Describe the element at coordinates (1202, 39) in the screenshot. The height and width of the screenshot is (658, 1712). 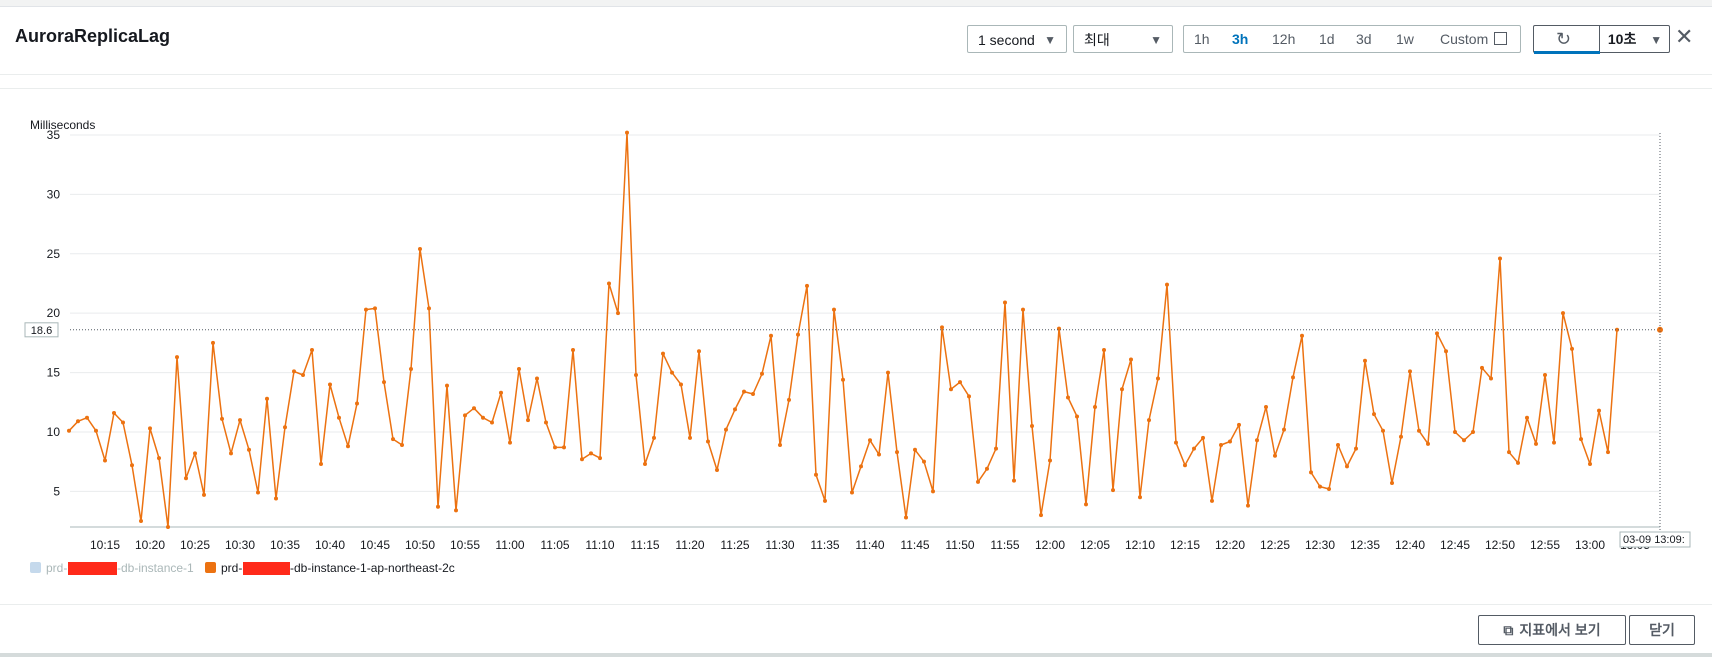
I see `range-1h: 1h` at that location.